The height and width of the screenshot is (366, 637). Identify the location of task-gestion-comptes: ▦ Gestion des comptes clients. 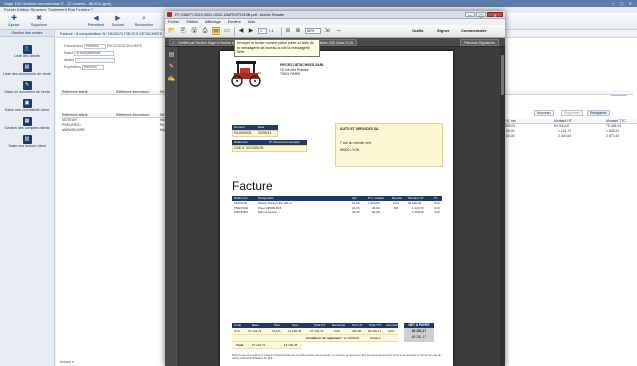
(27, 123).